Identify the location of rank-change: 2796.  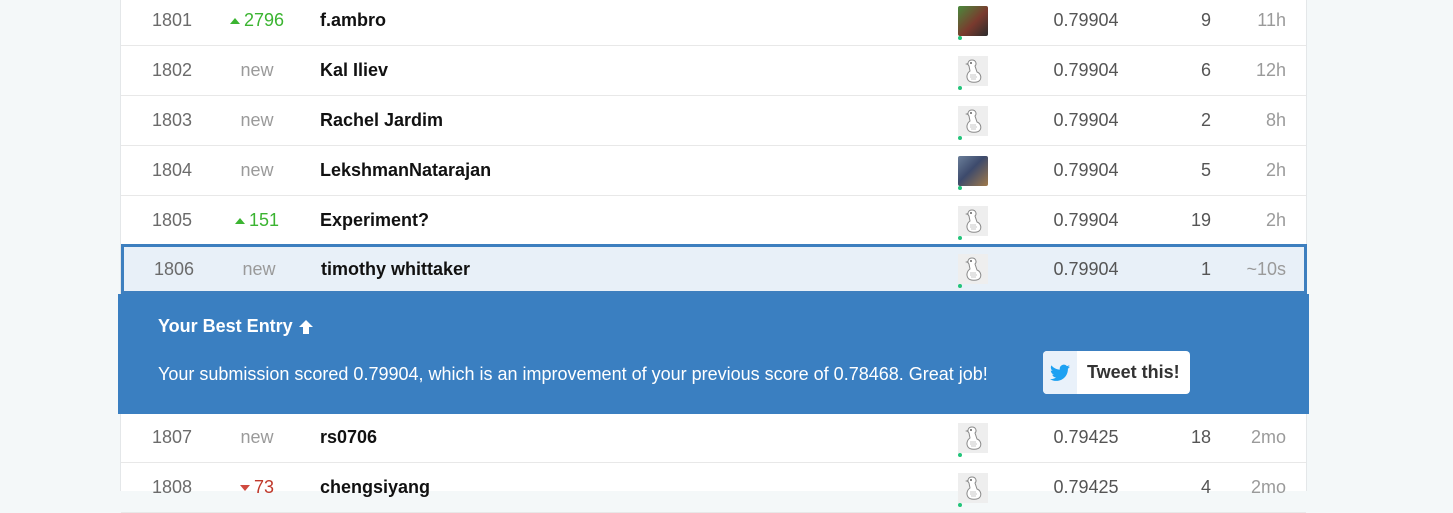
(257, 22).